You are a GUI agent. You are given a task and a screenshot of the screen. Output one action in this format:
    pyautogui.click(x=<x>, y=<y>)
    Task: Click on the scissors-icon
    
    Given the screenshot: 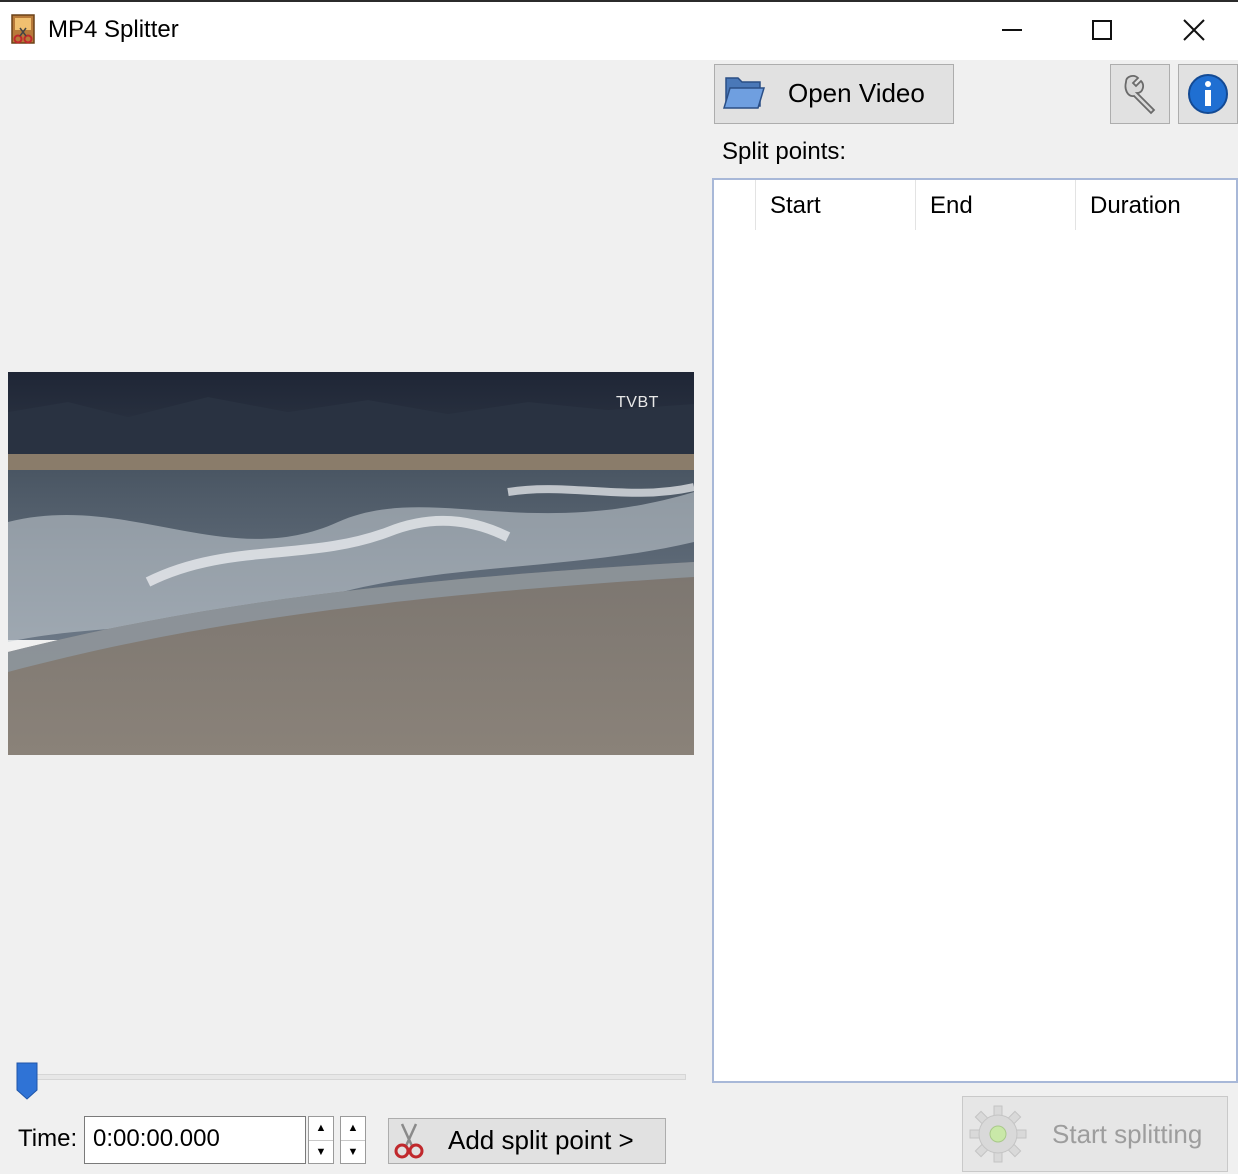 What is the action you would take?
    pyautogui.click(x=409, y=1141)
    